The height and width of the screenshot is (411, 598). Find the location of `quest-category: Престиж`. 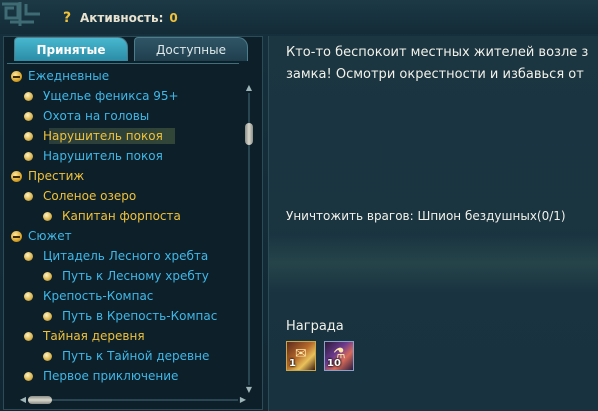

quest-category: Престиж is located at coordinates (47, 176).